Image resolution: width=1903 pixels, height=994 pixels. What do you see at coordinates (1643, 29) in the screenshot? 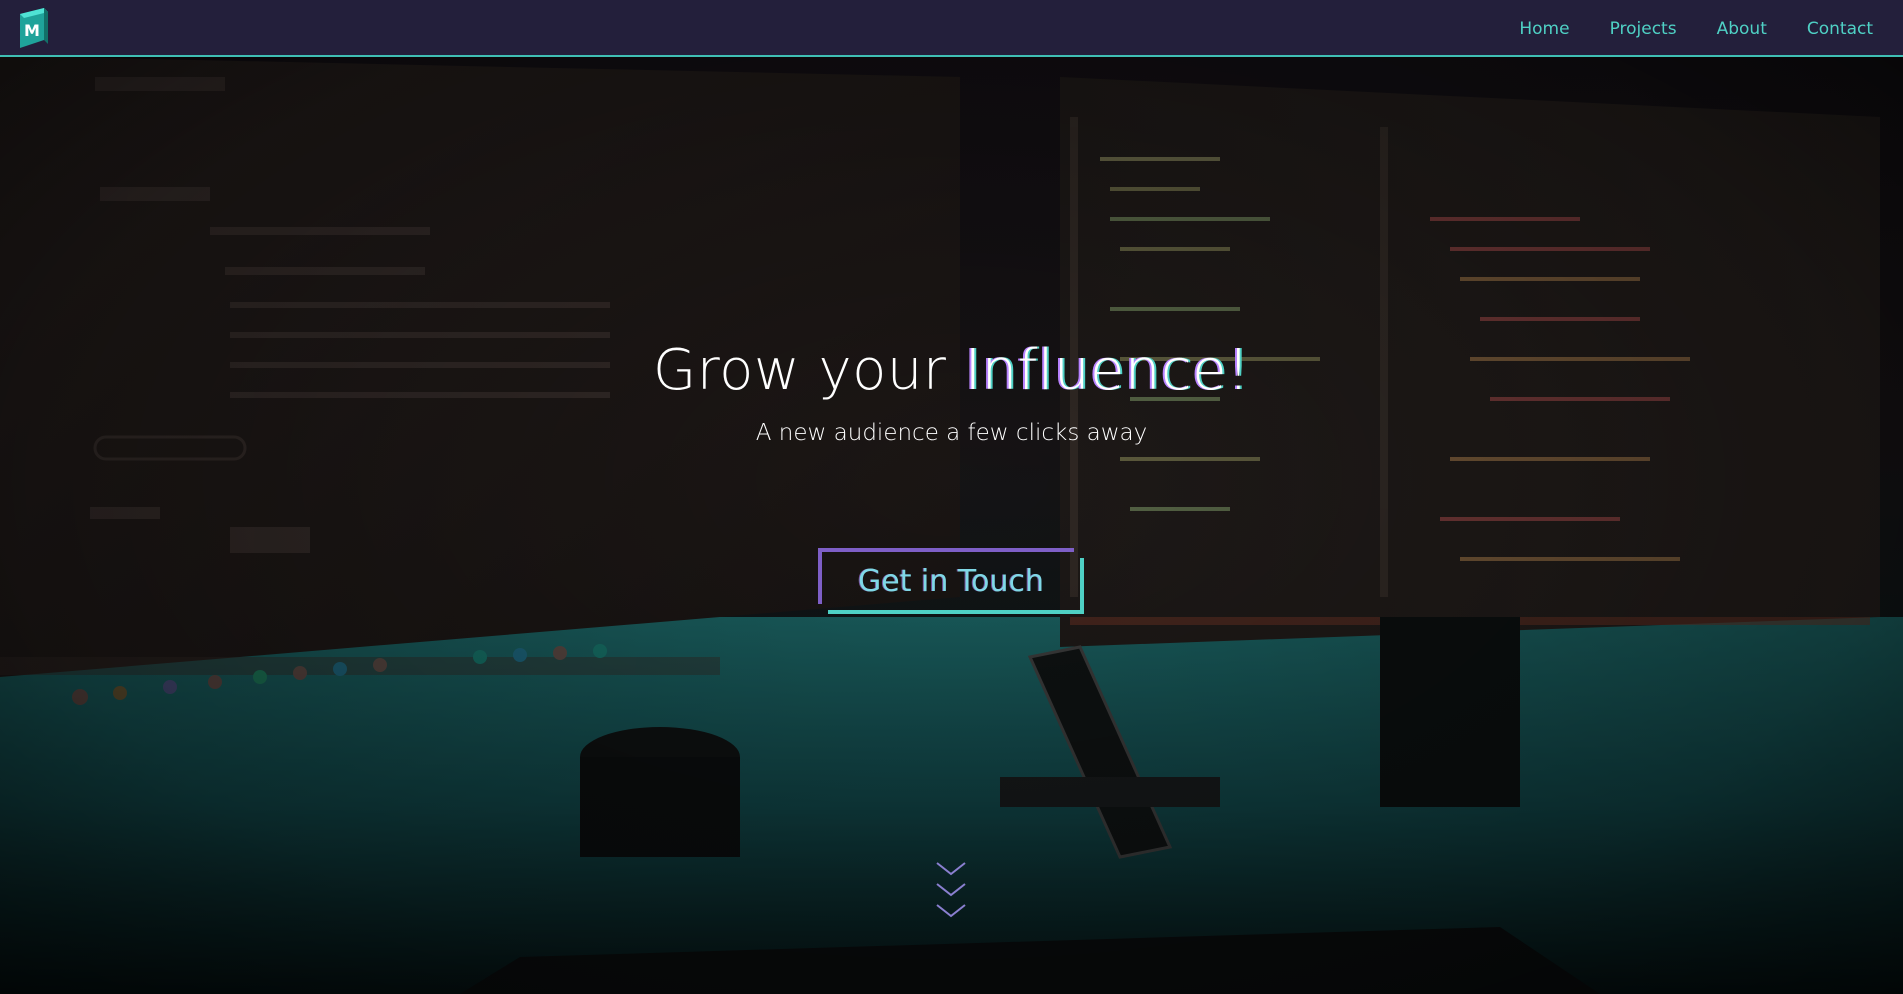
I see `nav-link-projects: Projects` at bounding box center [1643, 29].